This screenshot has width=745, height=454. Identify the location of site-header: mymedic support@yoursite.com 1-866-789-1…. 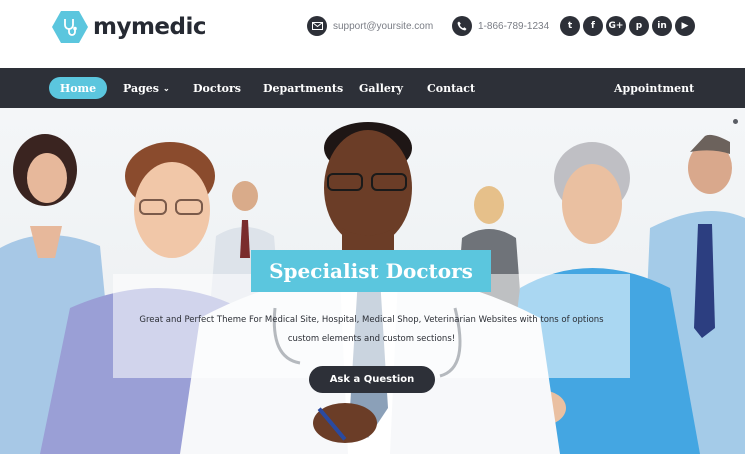
(372, 34).